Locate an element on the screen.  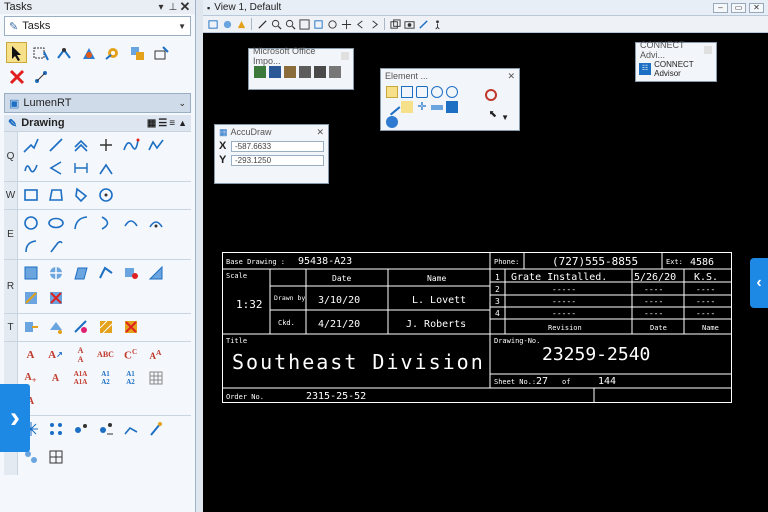
scale-icon is located at coordinates (105, 272).